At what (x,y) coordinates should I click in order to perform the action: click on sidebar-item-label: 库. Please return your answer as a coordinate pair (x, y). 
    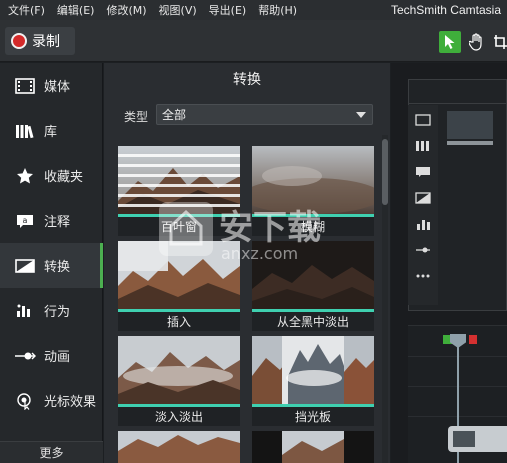
    Looking at the image, I should click on (51, 132).